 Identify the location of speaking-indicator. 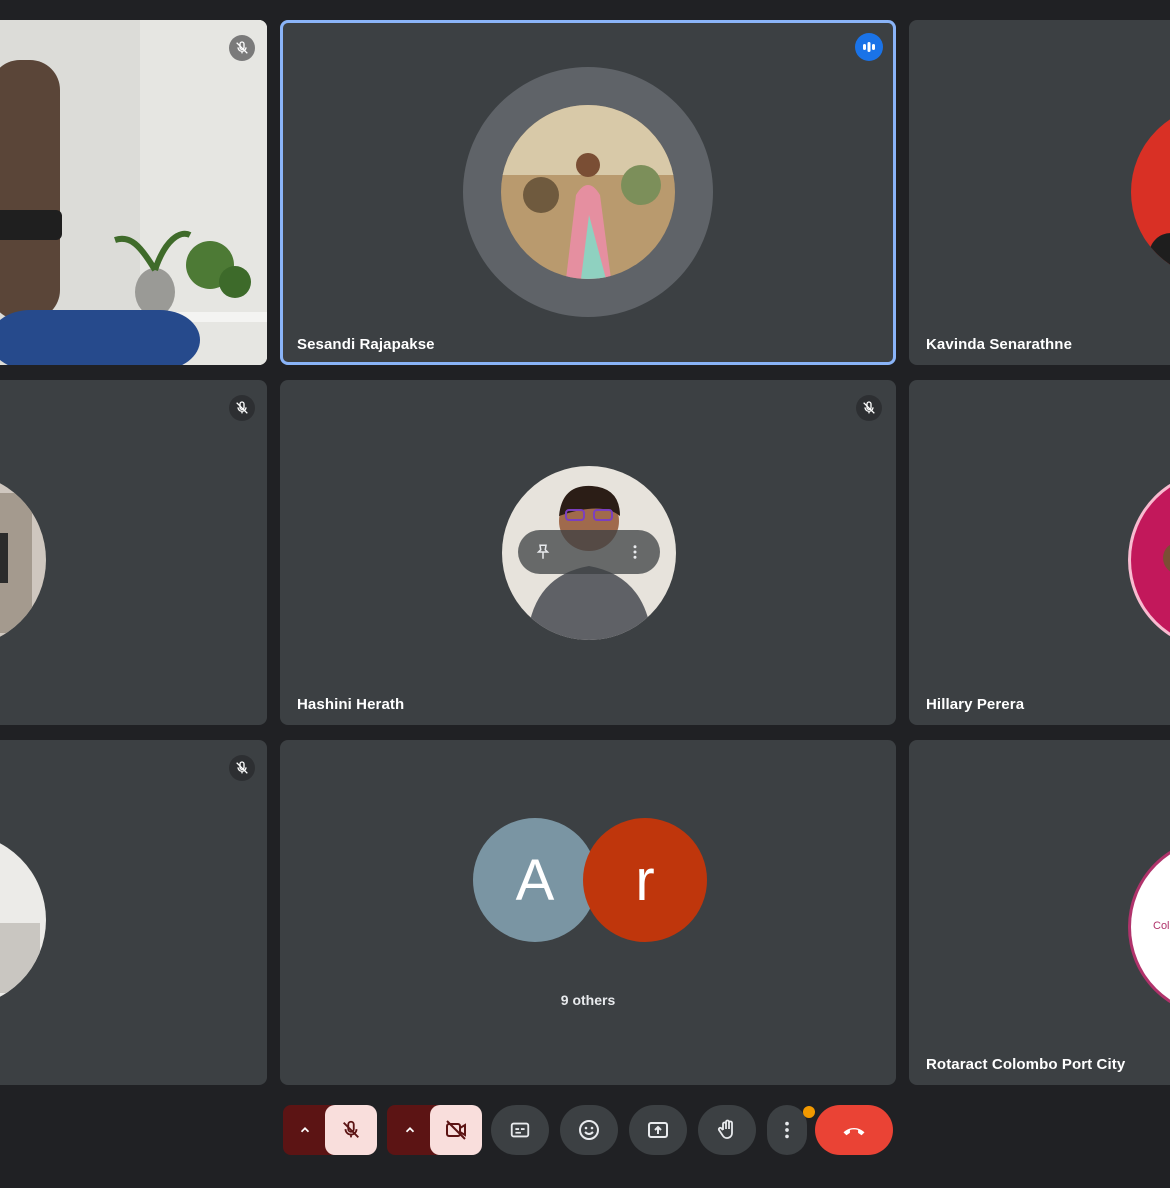
(869, 47).